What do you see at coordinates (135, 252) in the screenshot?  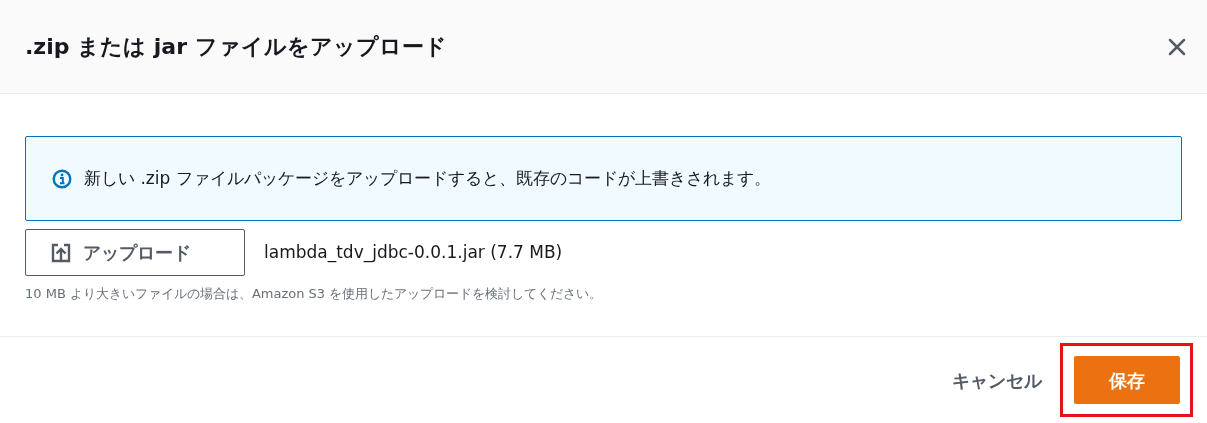 I see `upload-button: アップロード` at bounding box center [135, 252].